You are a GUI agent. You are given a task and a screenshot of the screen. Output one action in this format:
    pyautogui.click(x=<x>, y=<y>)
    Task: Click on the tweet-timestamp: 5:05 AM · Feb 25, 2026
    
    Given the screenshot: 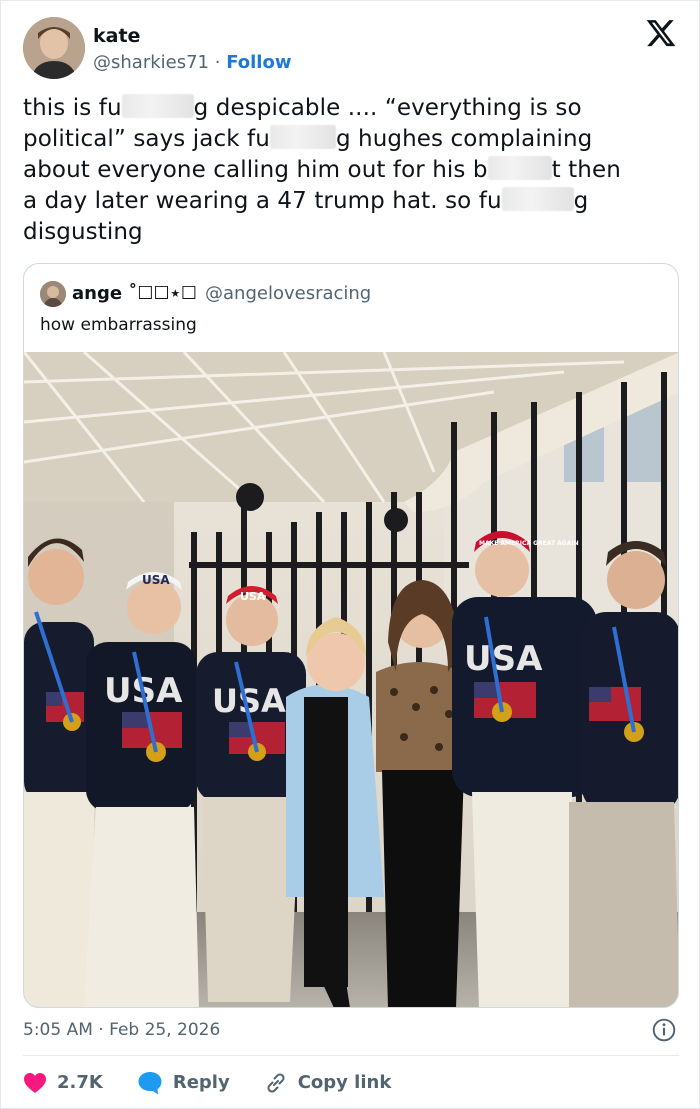 What is the action you would take?
    pyautogui.click(x=121, y=1030)
    